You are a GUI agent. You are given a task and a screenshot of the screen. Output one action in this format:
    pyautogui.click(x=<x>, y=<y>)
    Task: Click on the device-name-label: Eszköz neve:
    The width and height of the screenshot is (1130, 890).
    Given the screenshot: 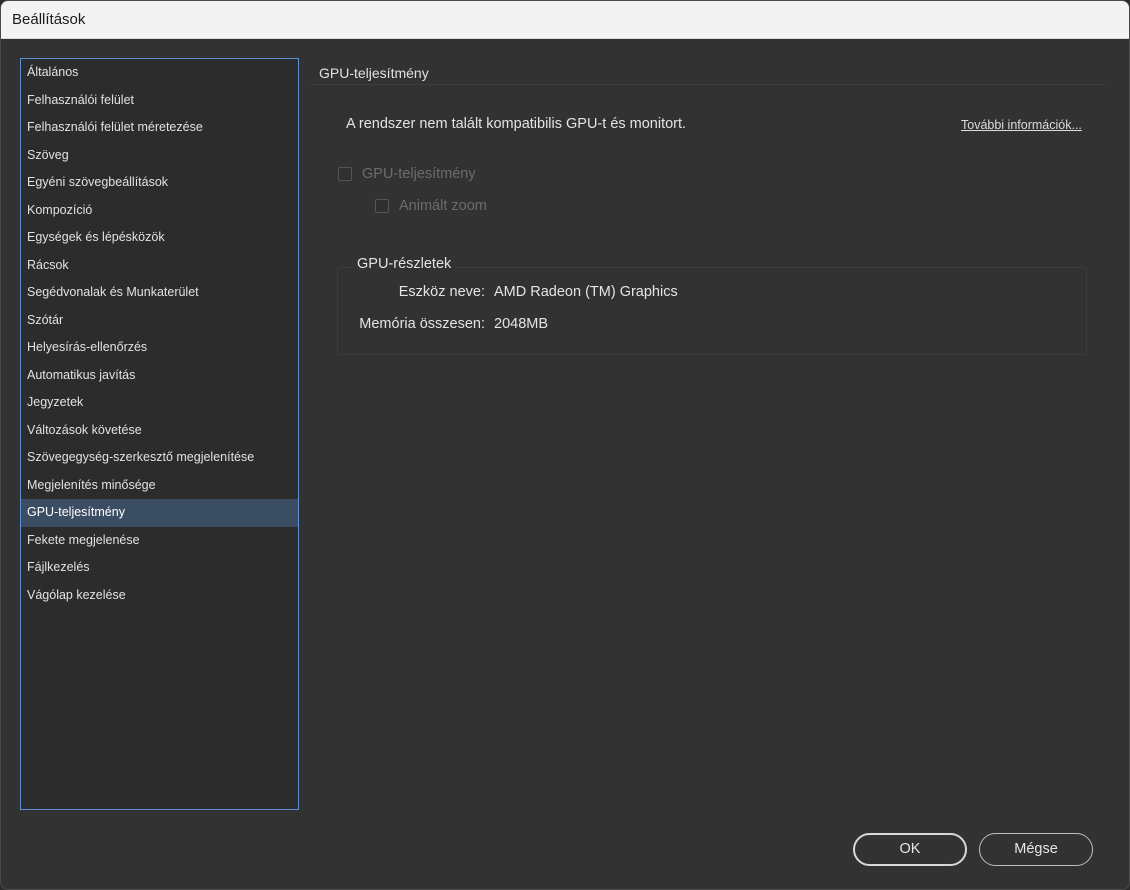 What is the action you would take?
    pyautogui.click(x=441, y=292)
    